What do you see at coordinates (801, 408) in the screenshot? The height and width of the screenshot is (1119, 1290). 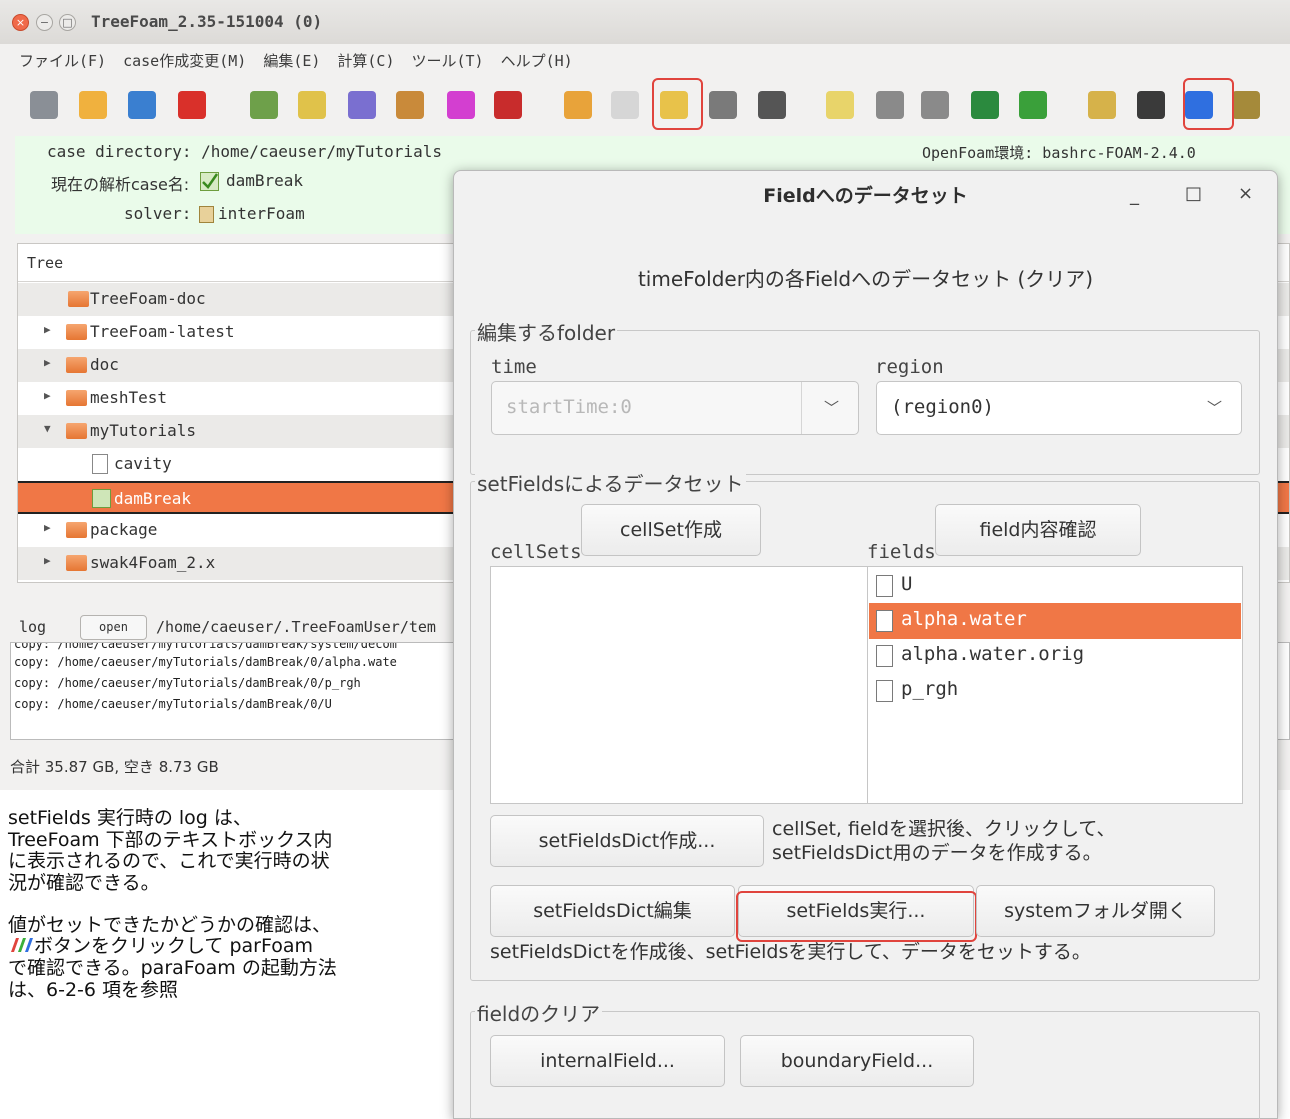 I see `combo-separator` at bounding box center [801, 408].